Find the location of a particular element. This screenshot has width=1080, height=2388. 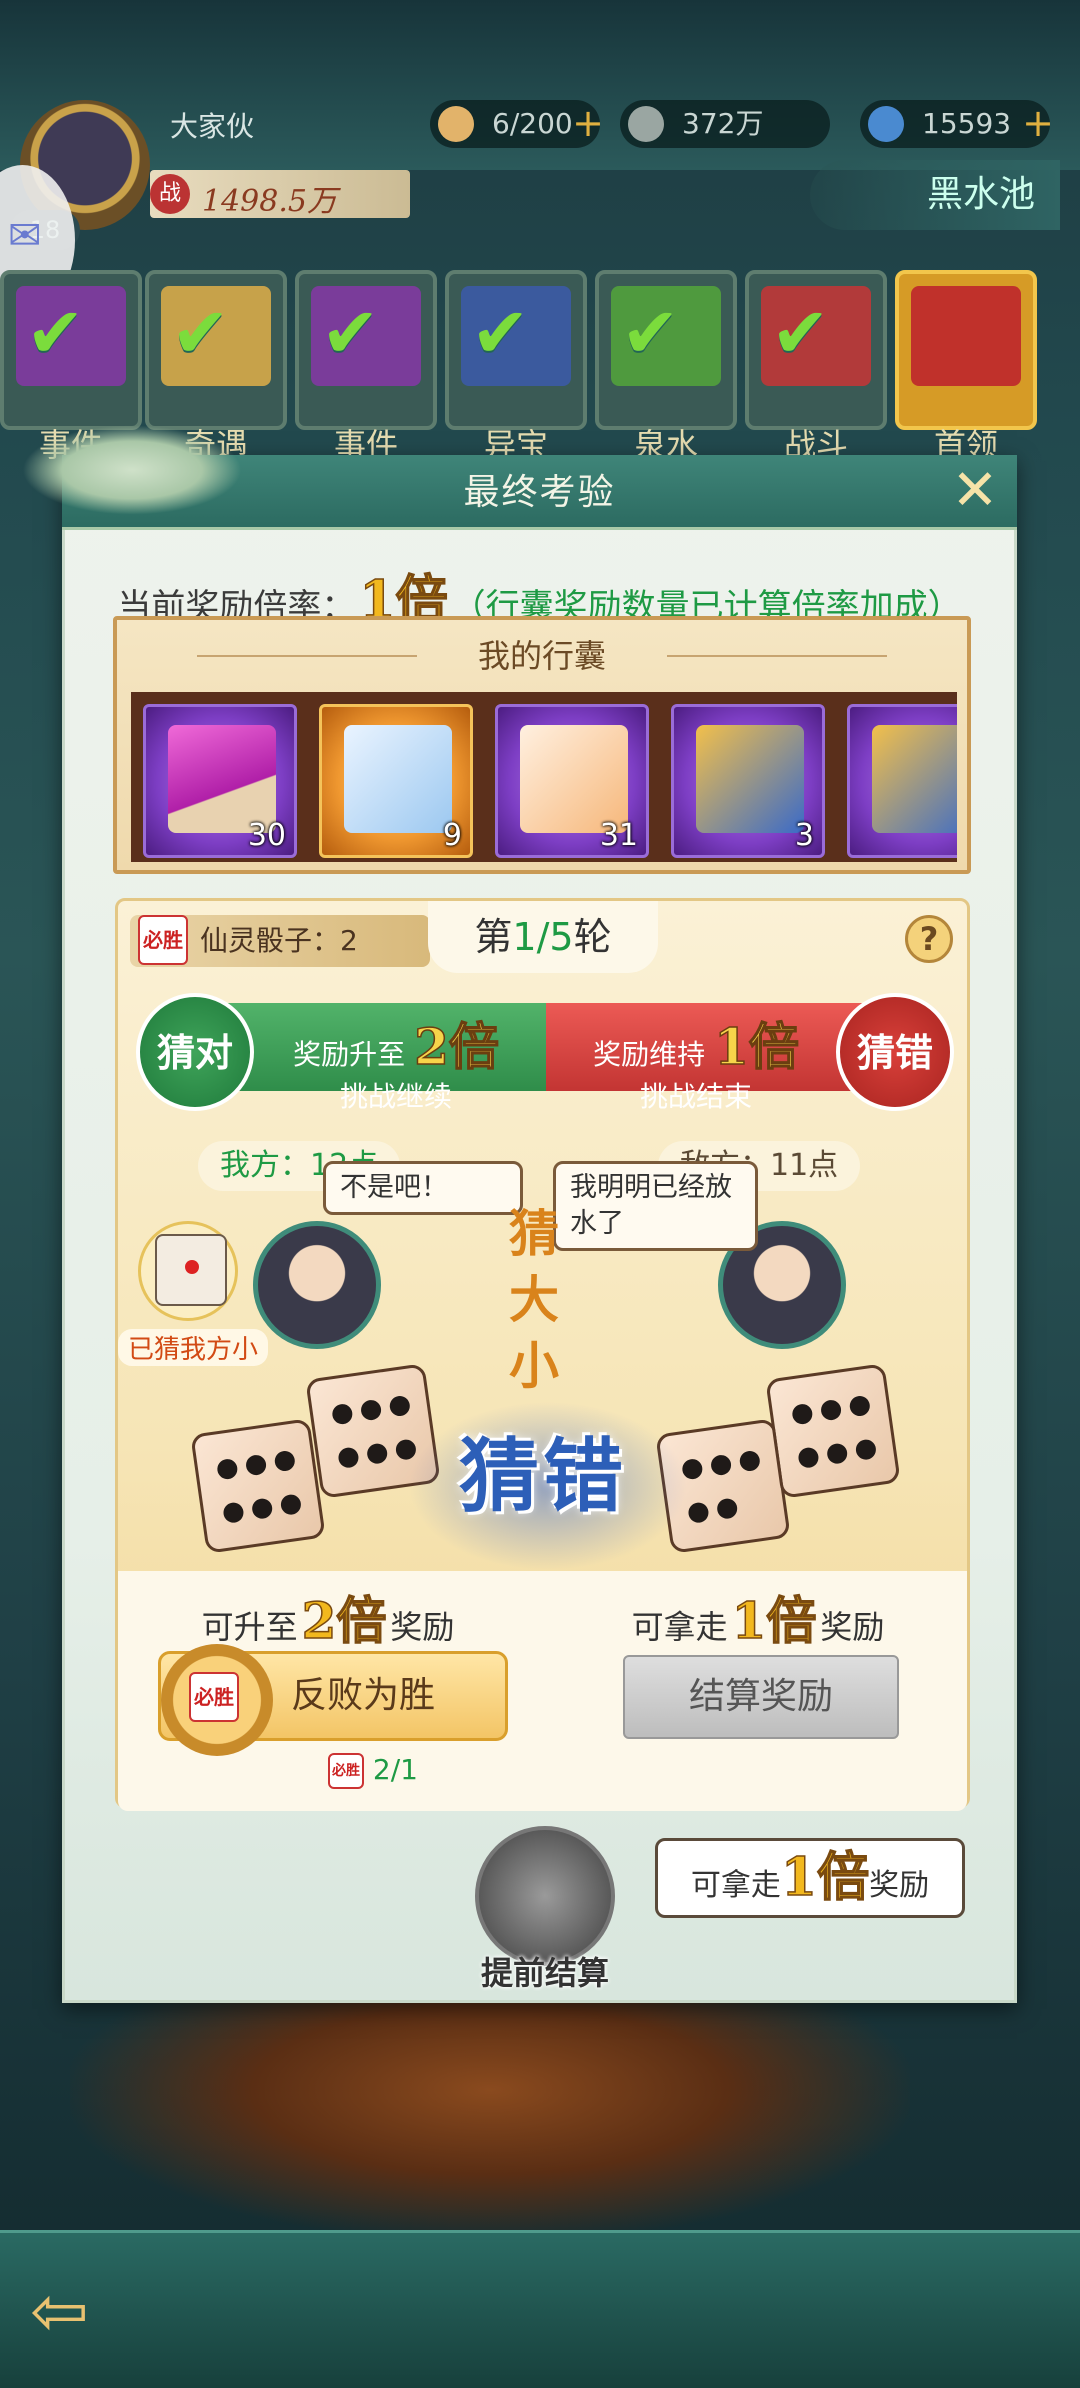

resource-bun: 6/200 + is located at coordinates (517, 124).